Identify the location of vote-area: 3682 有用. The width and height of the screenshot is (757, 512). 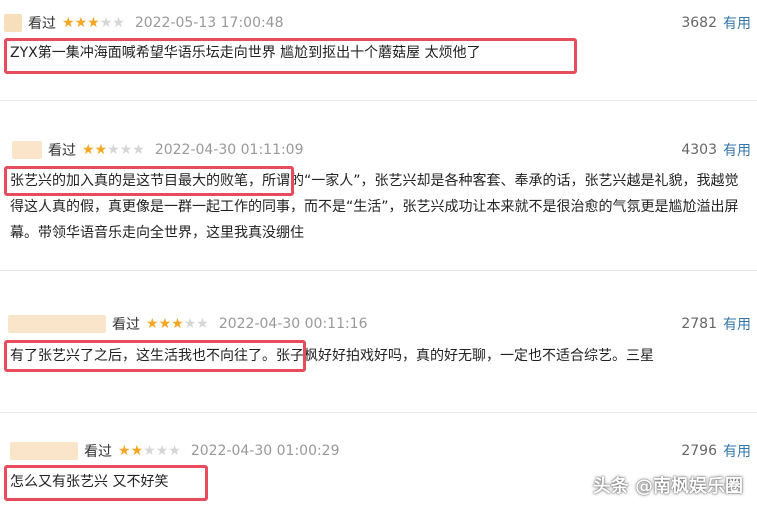
(716, 23).